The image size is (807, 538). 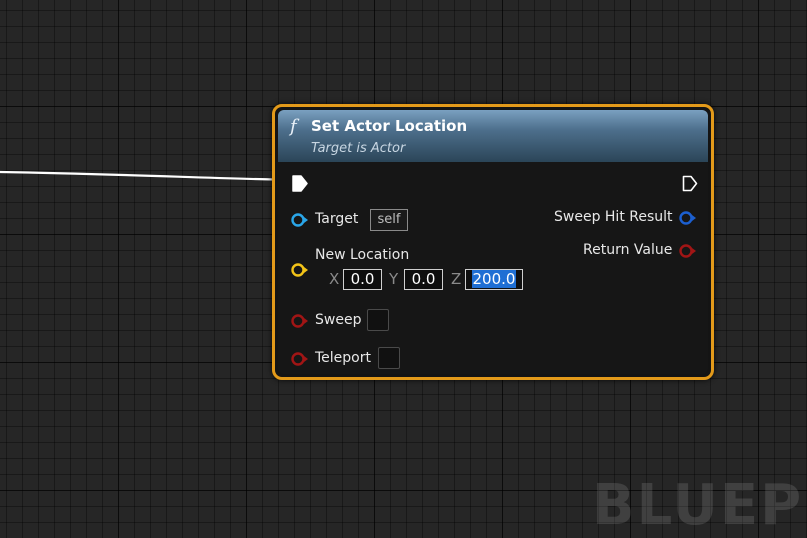 What do you see at coordinates (613, 217) in the screenshot?
I see `sweep-hit-result-label: Sweep Hit Result` at bounding box center [613, 217].